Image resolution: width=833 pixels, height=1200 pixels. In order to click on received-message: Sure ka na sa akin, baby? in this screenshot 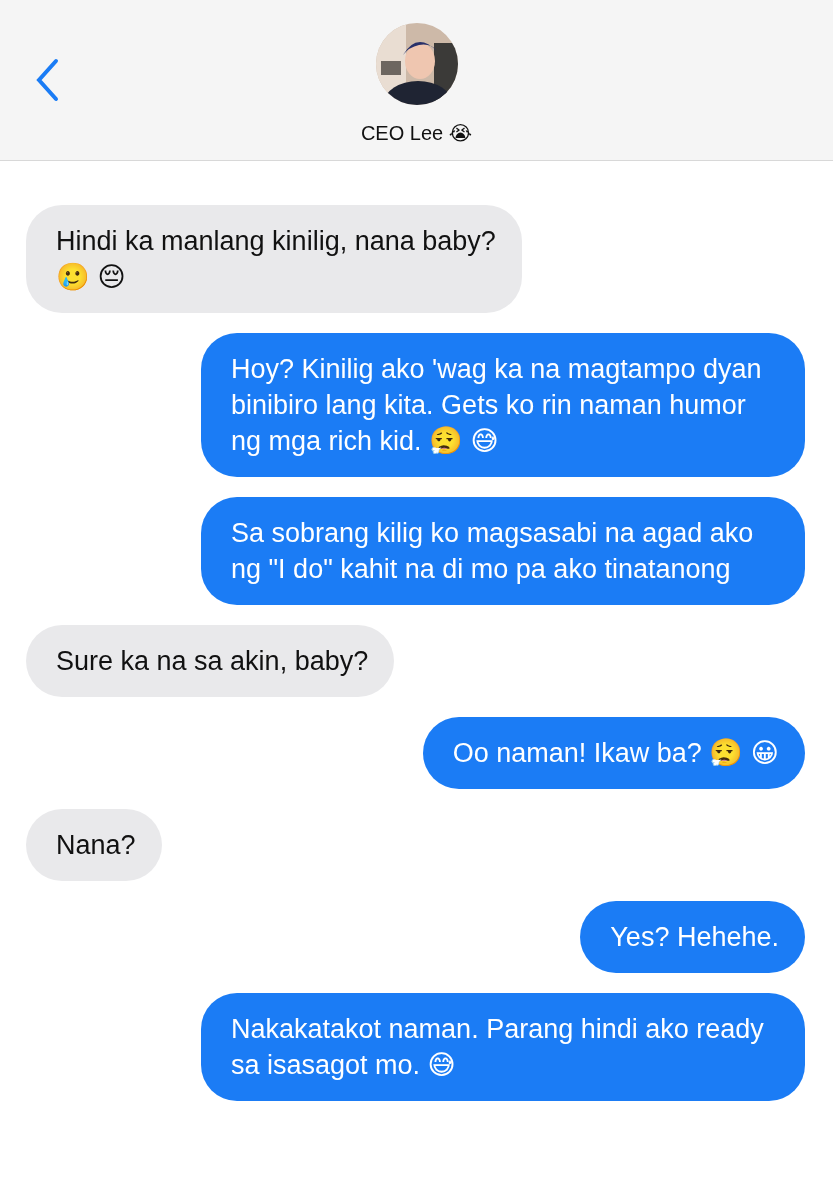, I will do `click(210, 661)`.